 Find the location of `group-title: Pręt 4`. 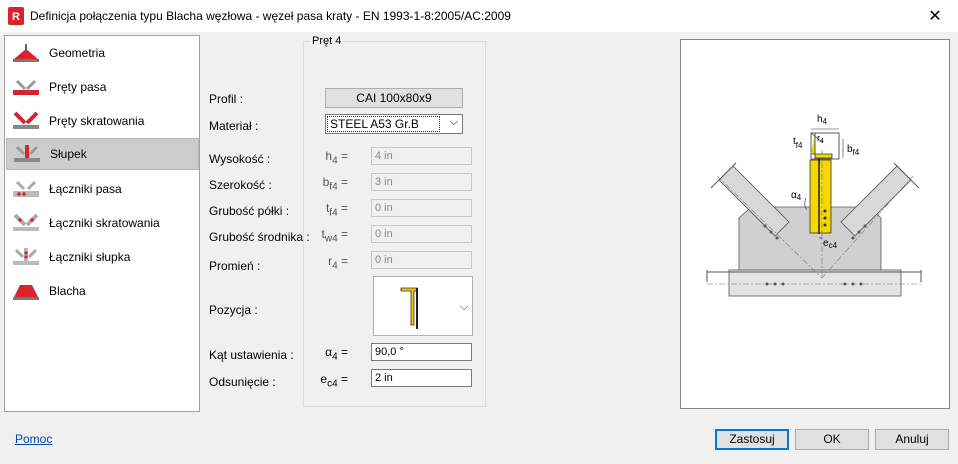

group-title: Pręt 4 is located at coordinates (327, 41).